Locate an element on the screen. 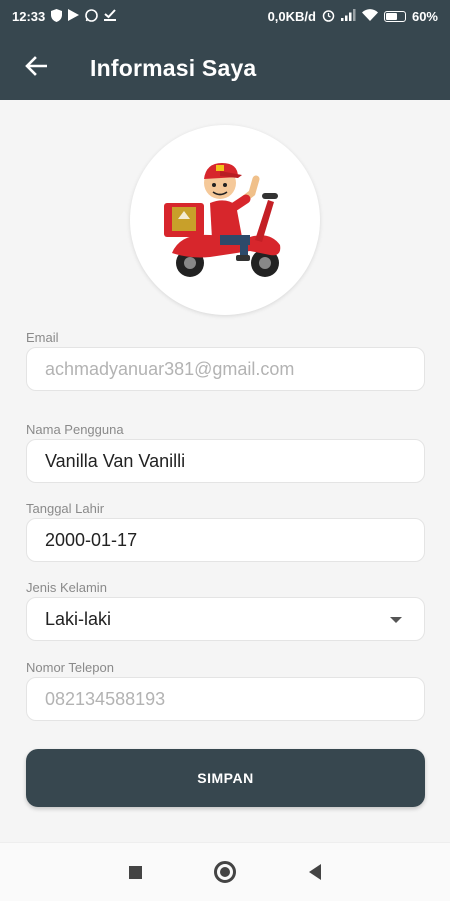 Image resolution: width=450 pixels, height=901 pixels. triangle-back-icon is located at coordinates (315, 872).